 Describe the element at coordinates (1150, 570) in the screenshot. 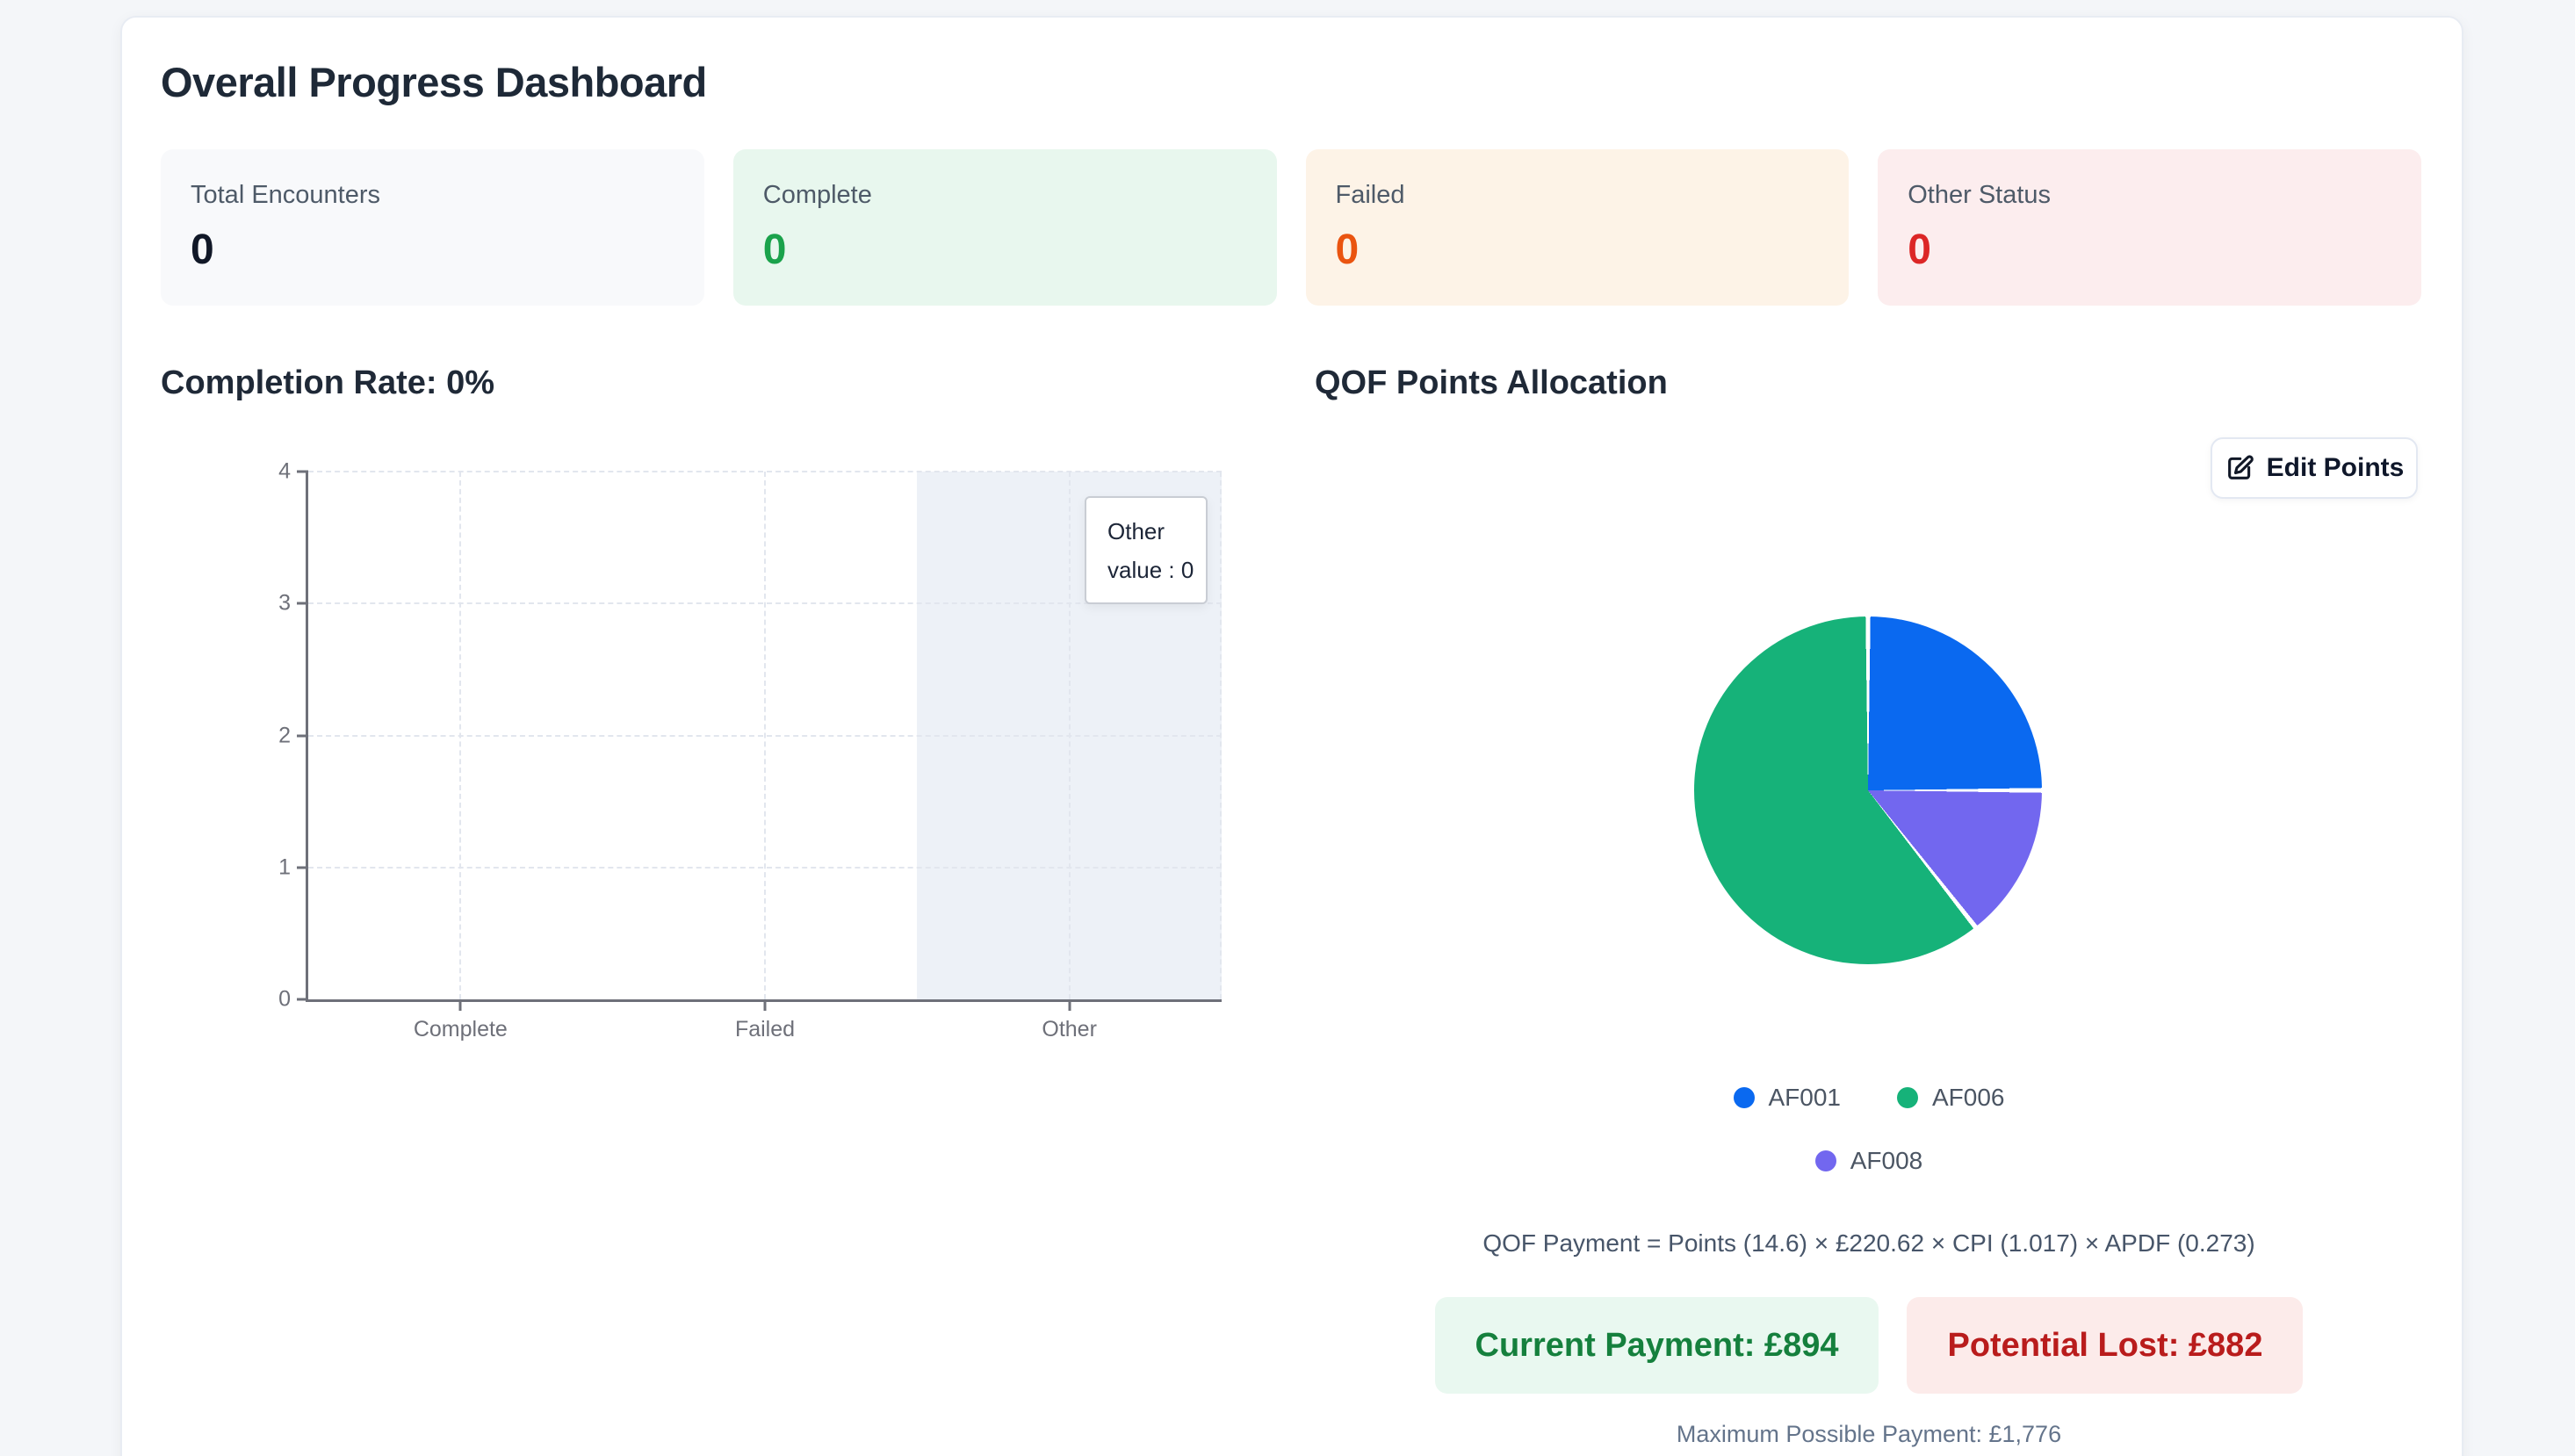

I see `tooltip-value: value : 0` at that location.